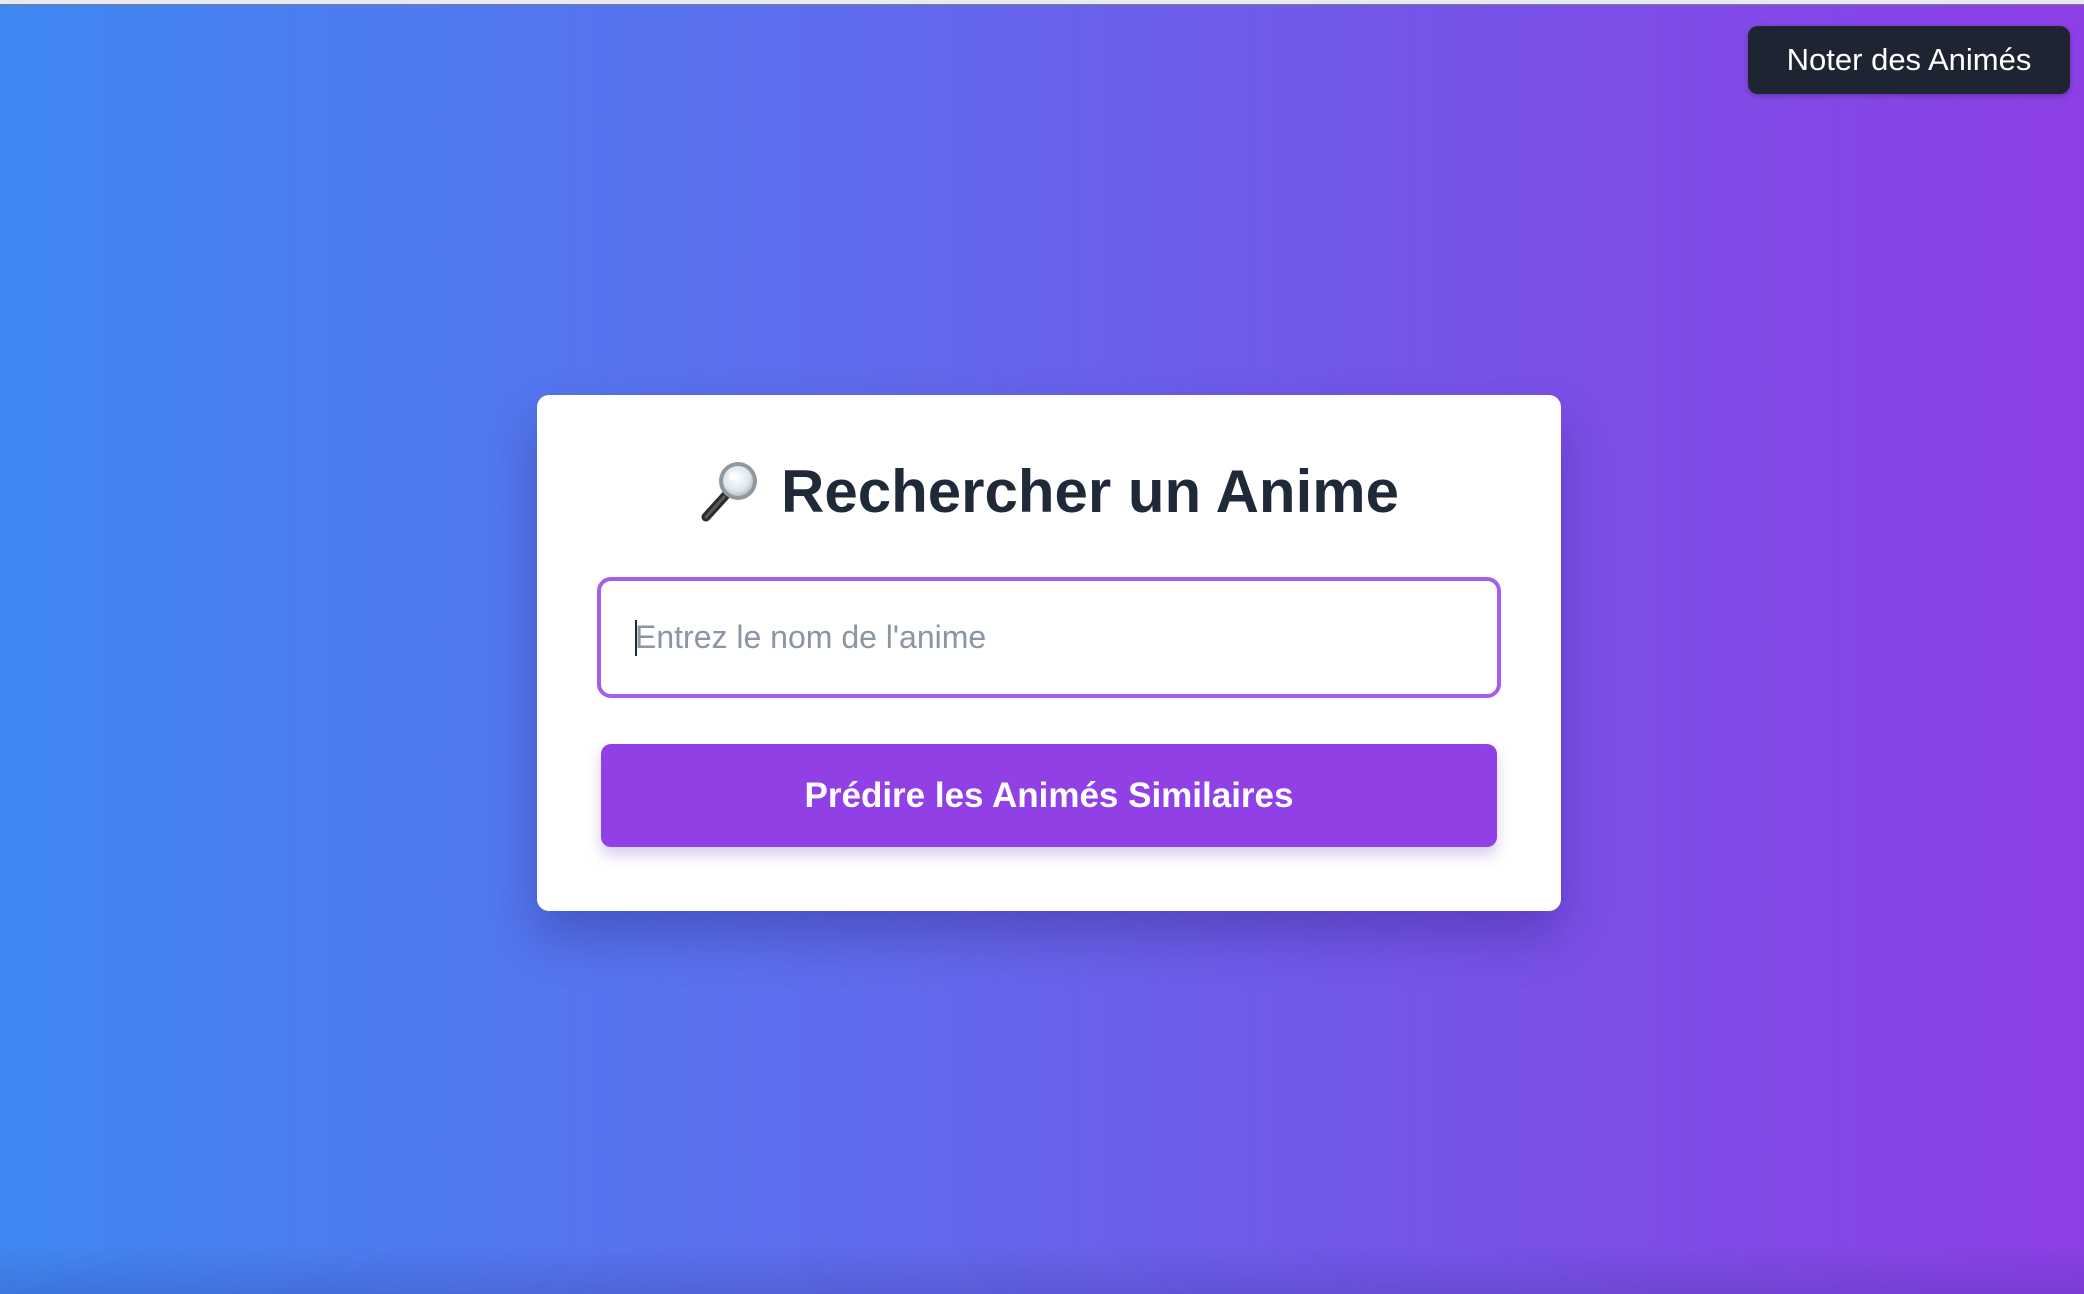  Describe the element at coordinates (1090, 491) in the screenshot. I see `page-title-text: Rechercher un Anime` at that location.